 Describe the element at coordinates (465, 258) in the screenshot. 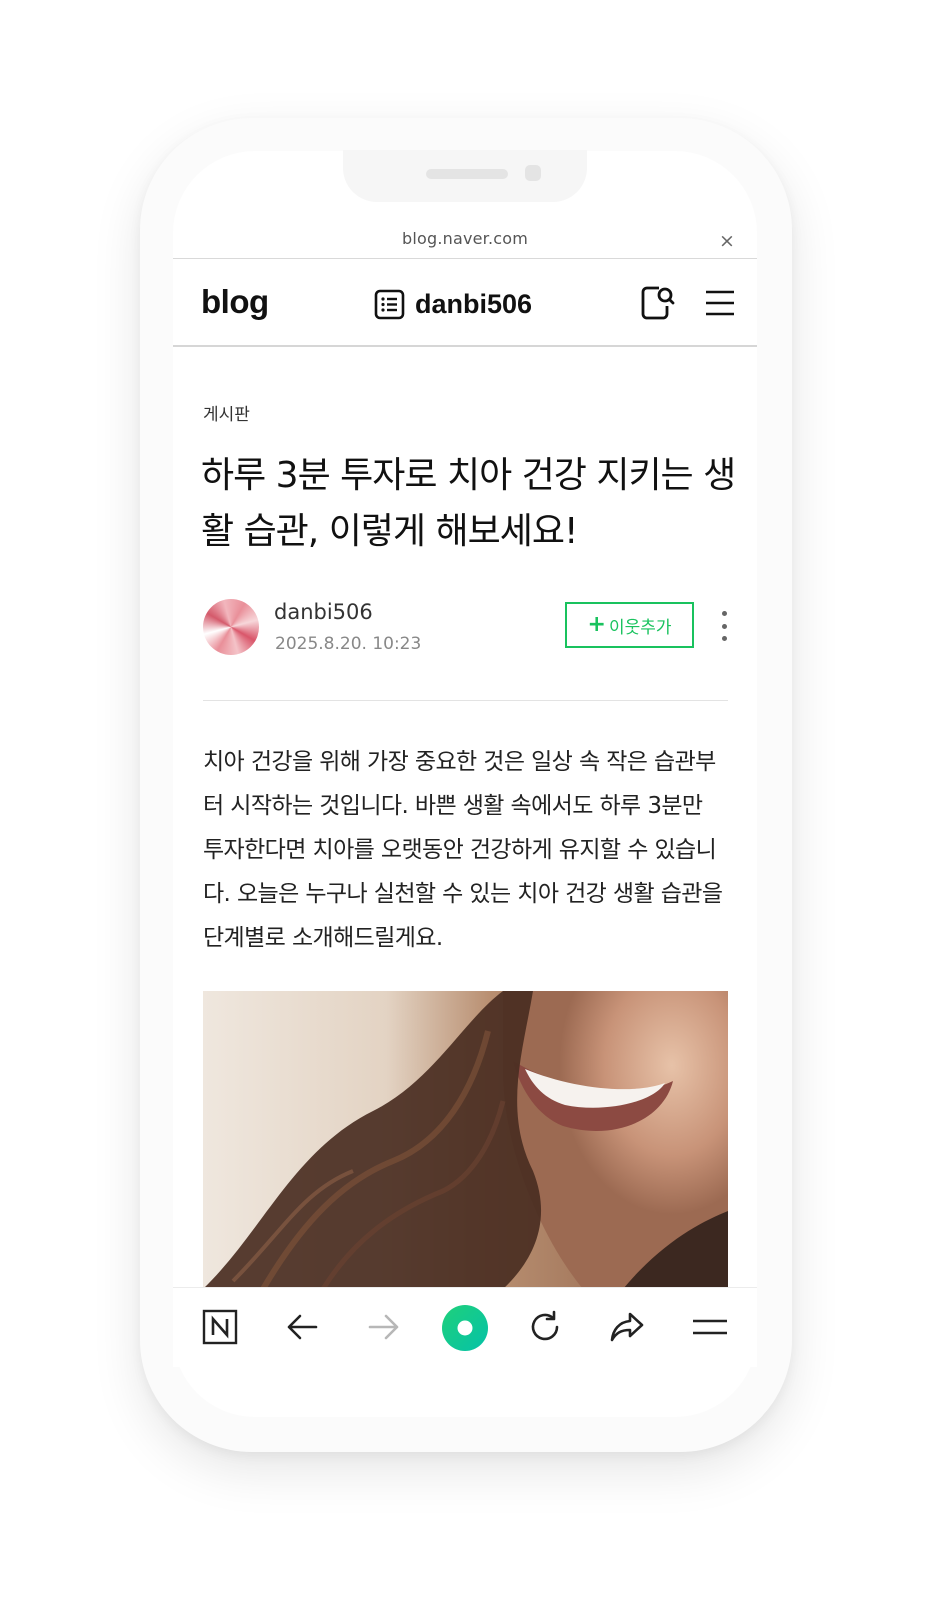

I see `url-divider` at that location.